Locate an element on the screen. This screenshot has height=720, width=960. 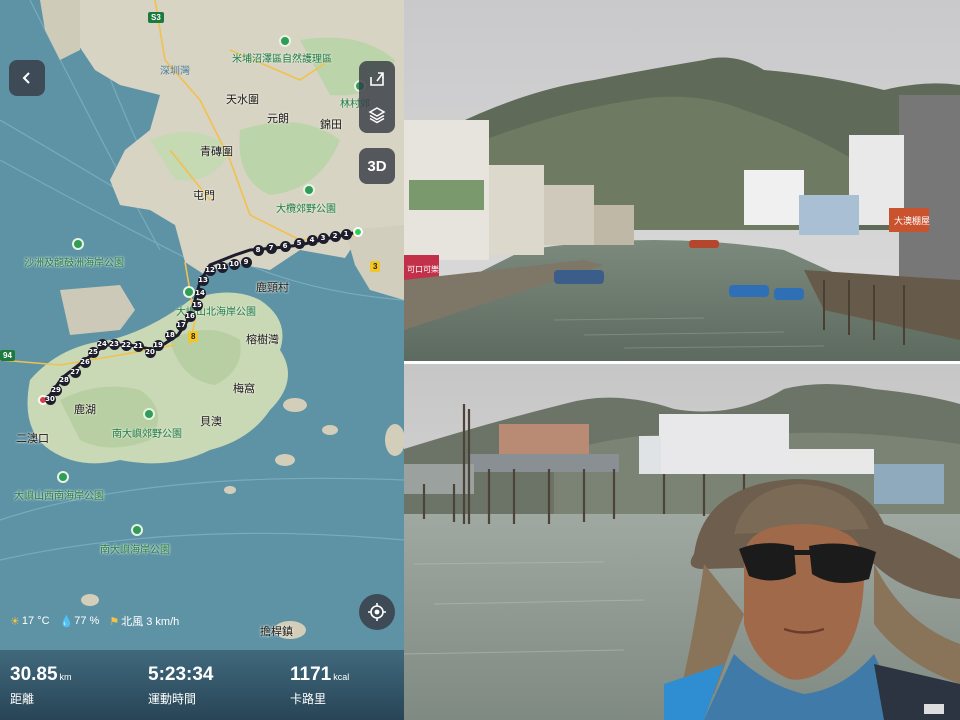
share-button is located at coordinates (377, 79).